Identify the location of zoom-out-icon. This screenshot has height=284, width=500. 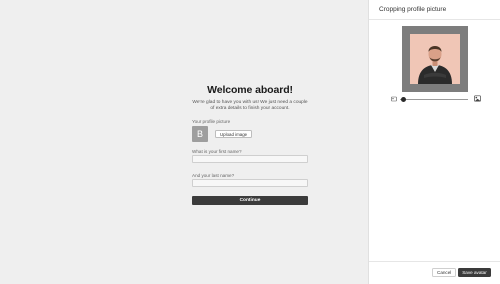
(394, 99).